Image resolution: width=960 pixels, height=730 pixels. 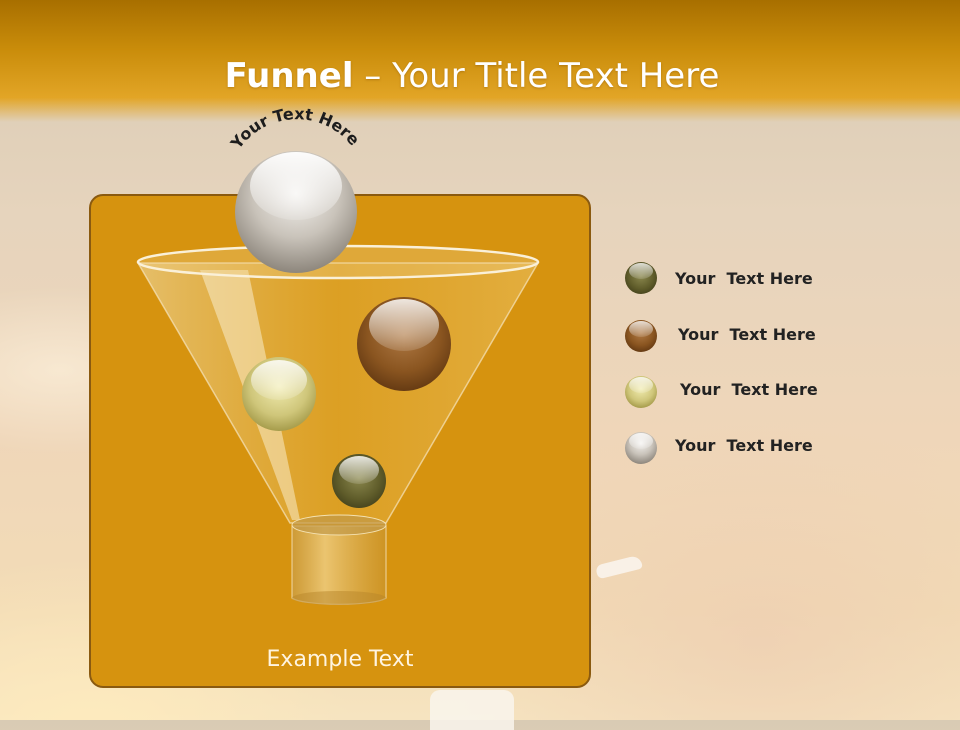 I want to click on ball-brown, so click(x=404, y=344).